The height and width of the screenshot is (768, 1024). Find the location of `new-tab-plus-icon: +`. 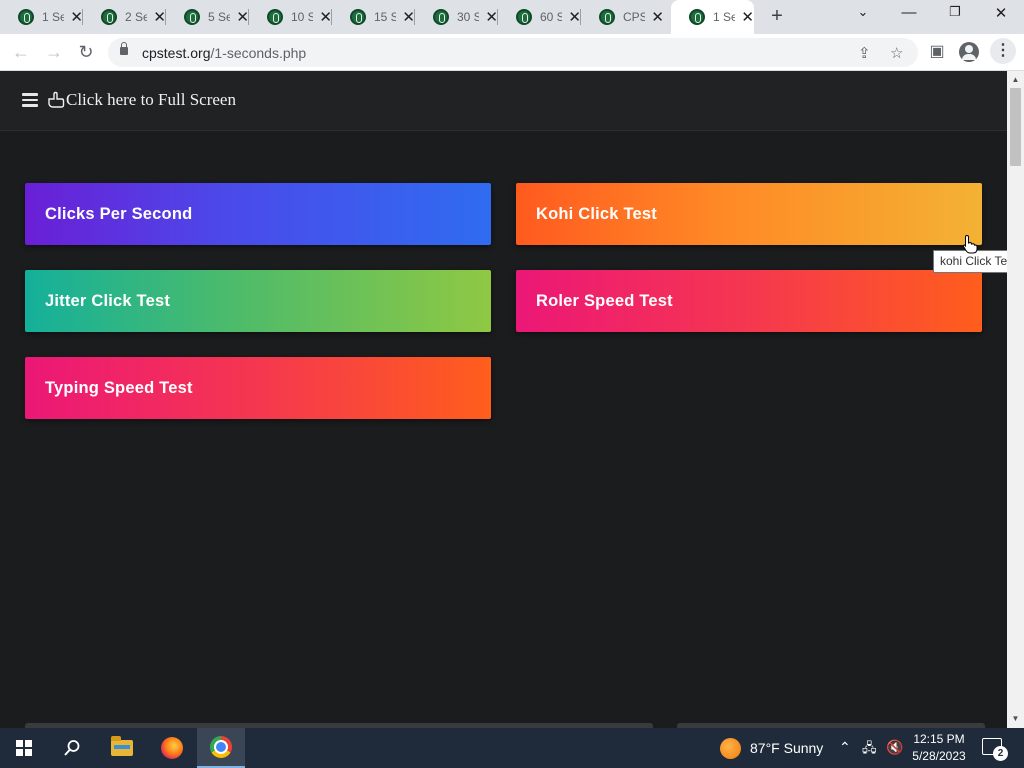

new-tab-plus-icon: + is located at coordinates (777, 16).